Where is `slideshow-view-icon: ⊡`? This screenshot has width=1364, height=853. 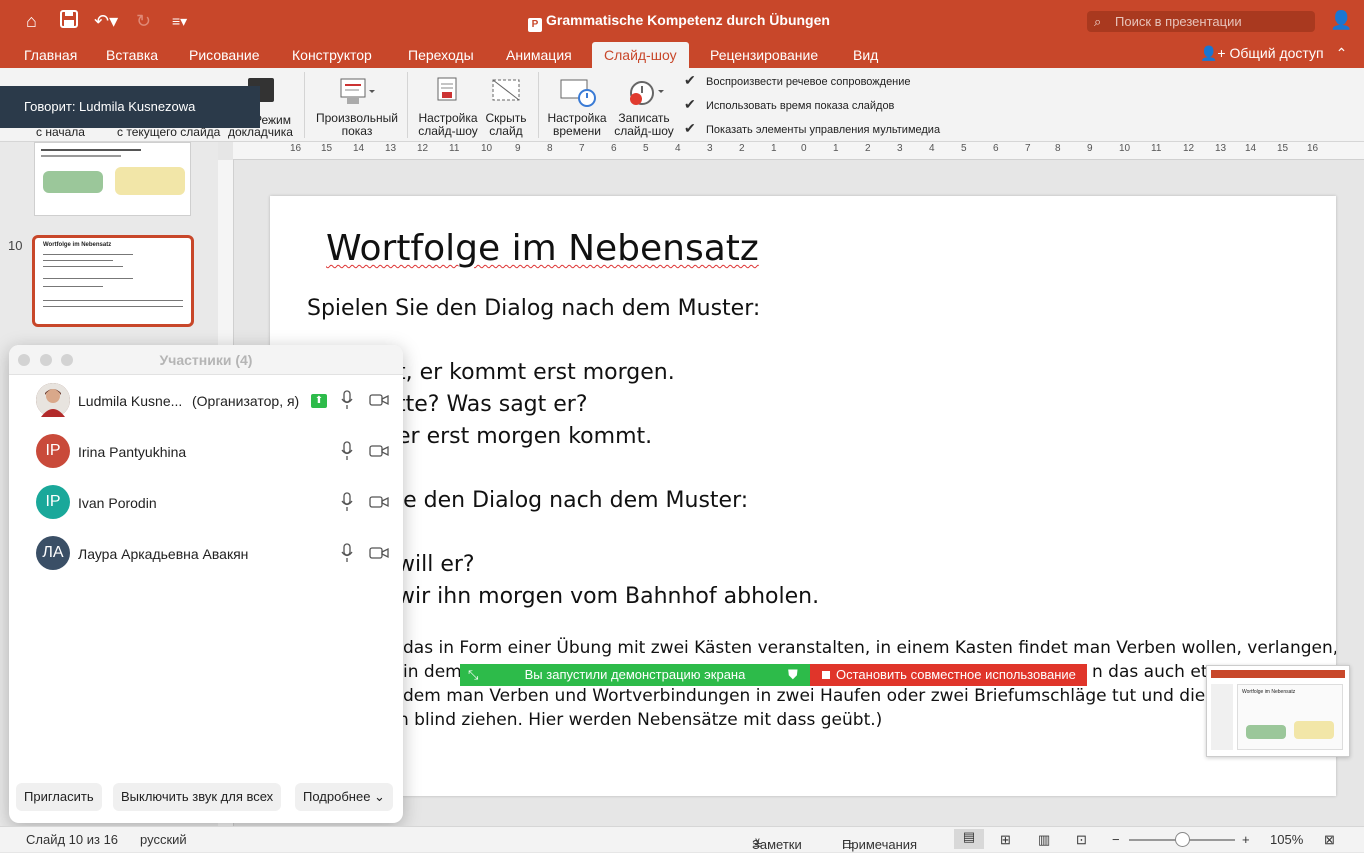 slideshow-view-icon: ⊡ is located at coordinates (1081, 840).